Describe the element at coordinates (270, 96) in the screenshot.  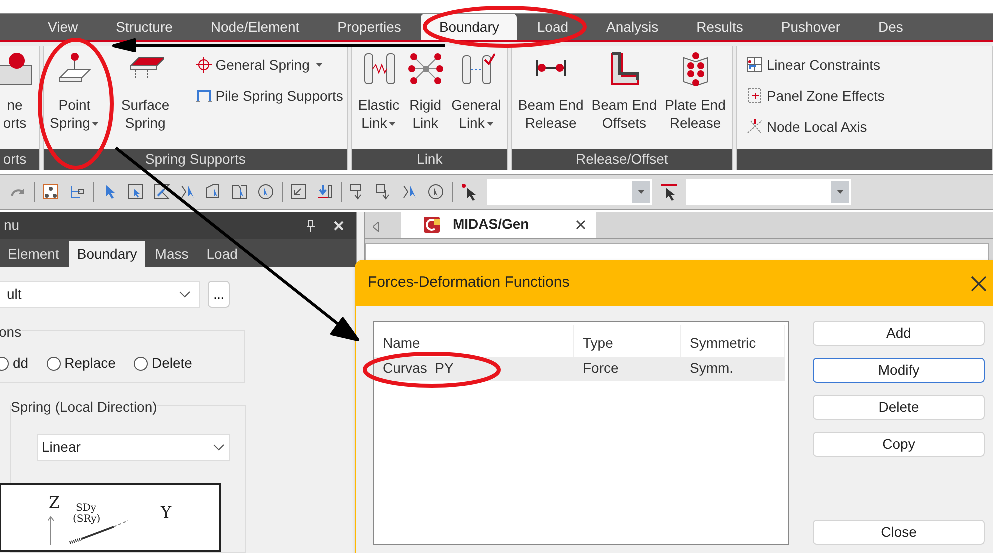
I see `ribbon-button: Pile Spring Supports` at that location.